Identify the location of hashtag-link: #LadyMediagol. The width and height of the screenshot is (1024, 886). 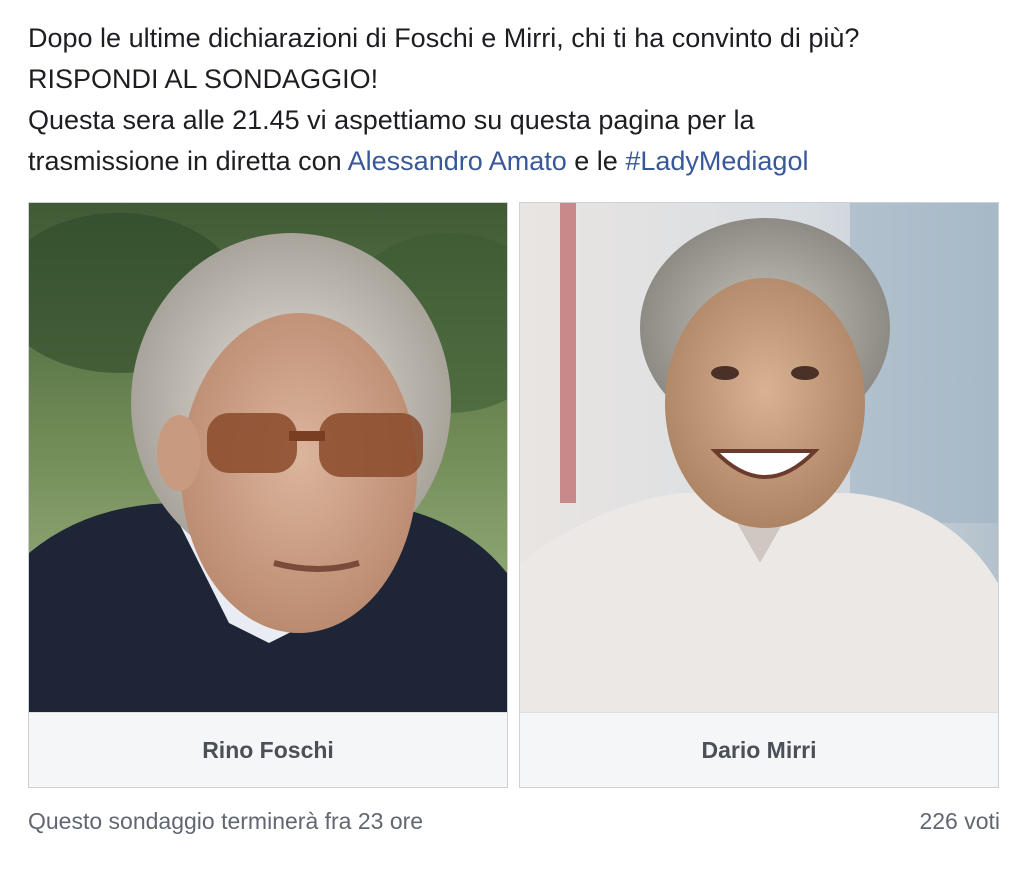
(716, 161).